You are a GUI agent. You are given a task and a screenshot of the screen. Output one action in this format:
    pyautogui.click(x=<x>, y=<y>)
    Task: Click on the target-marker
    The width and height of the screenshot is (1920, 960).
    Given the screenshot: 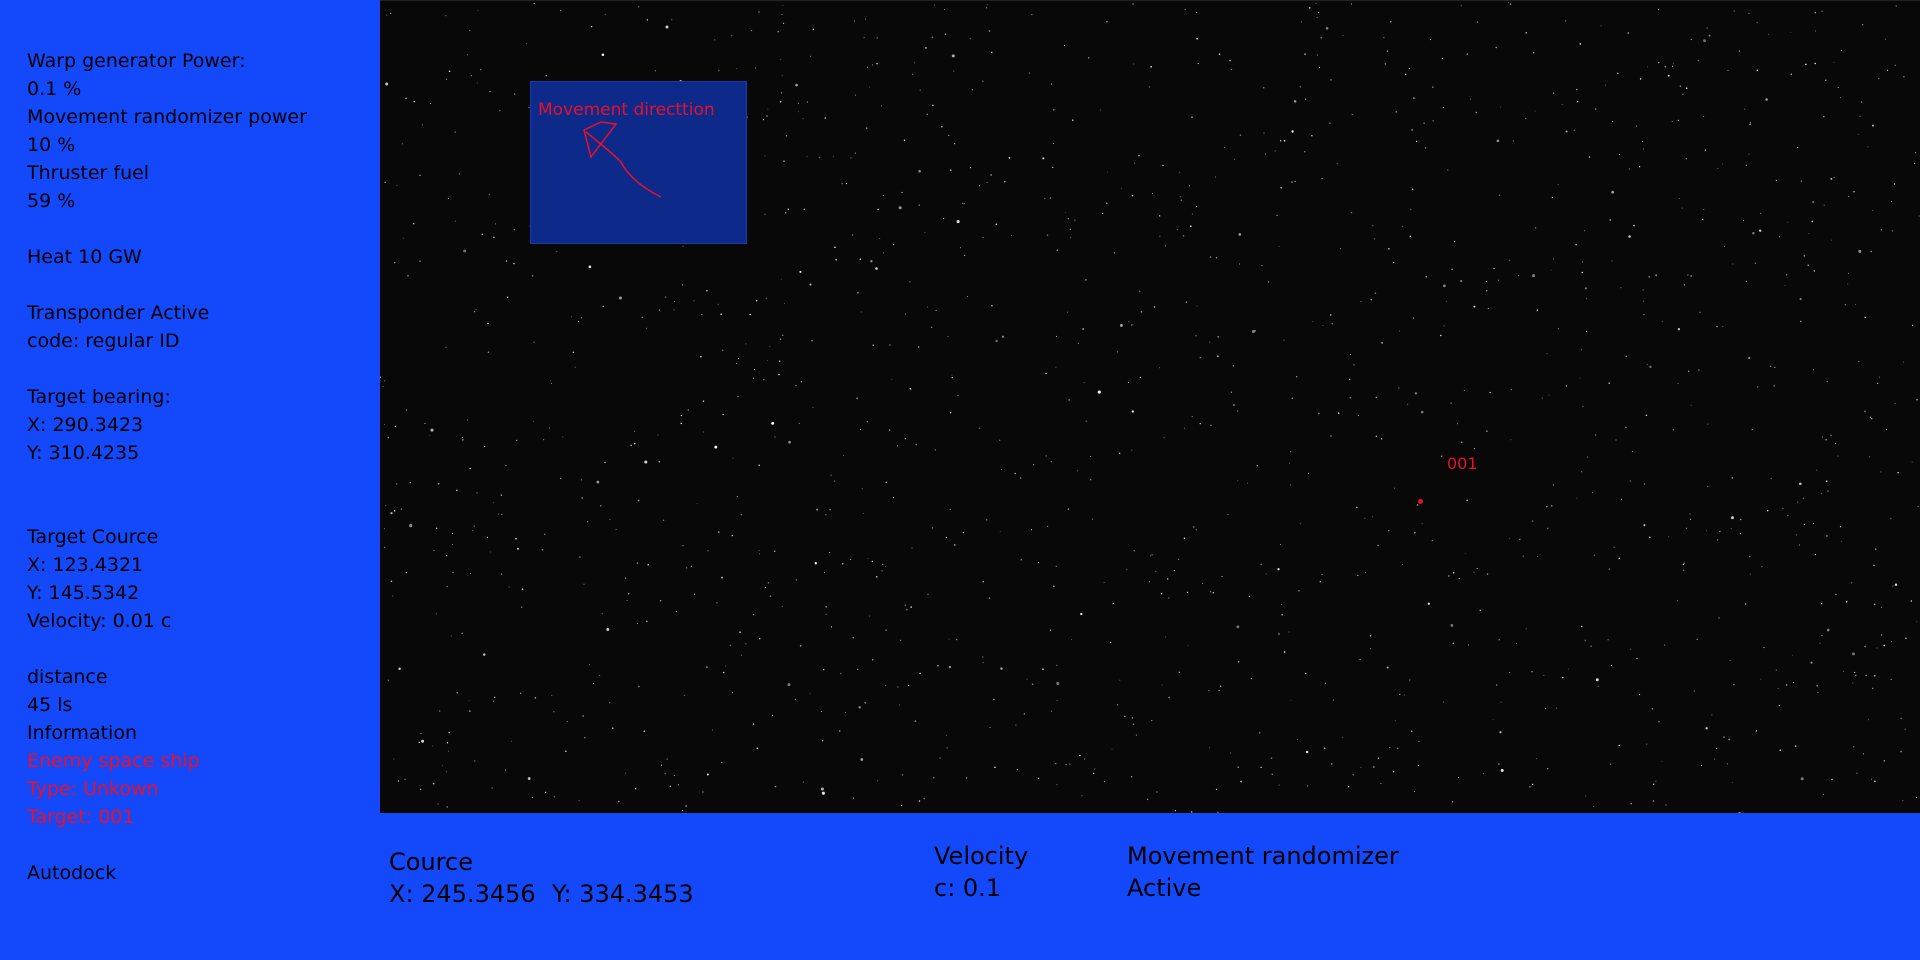 What is the action you would take?
    pyautogui.click(x=1420, y=501)
    